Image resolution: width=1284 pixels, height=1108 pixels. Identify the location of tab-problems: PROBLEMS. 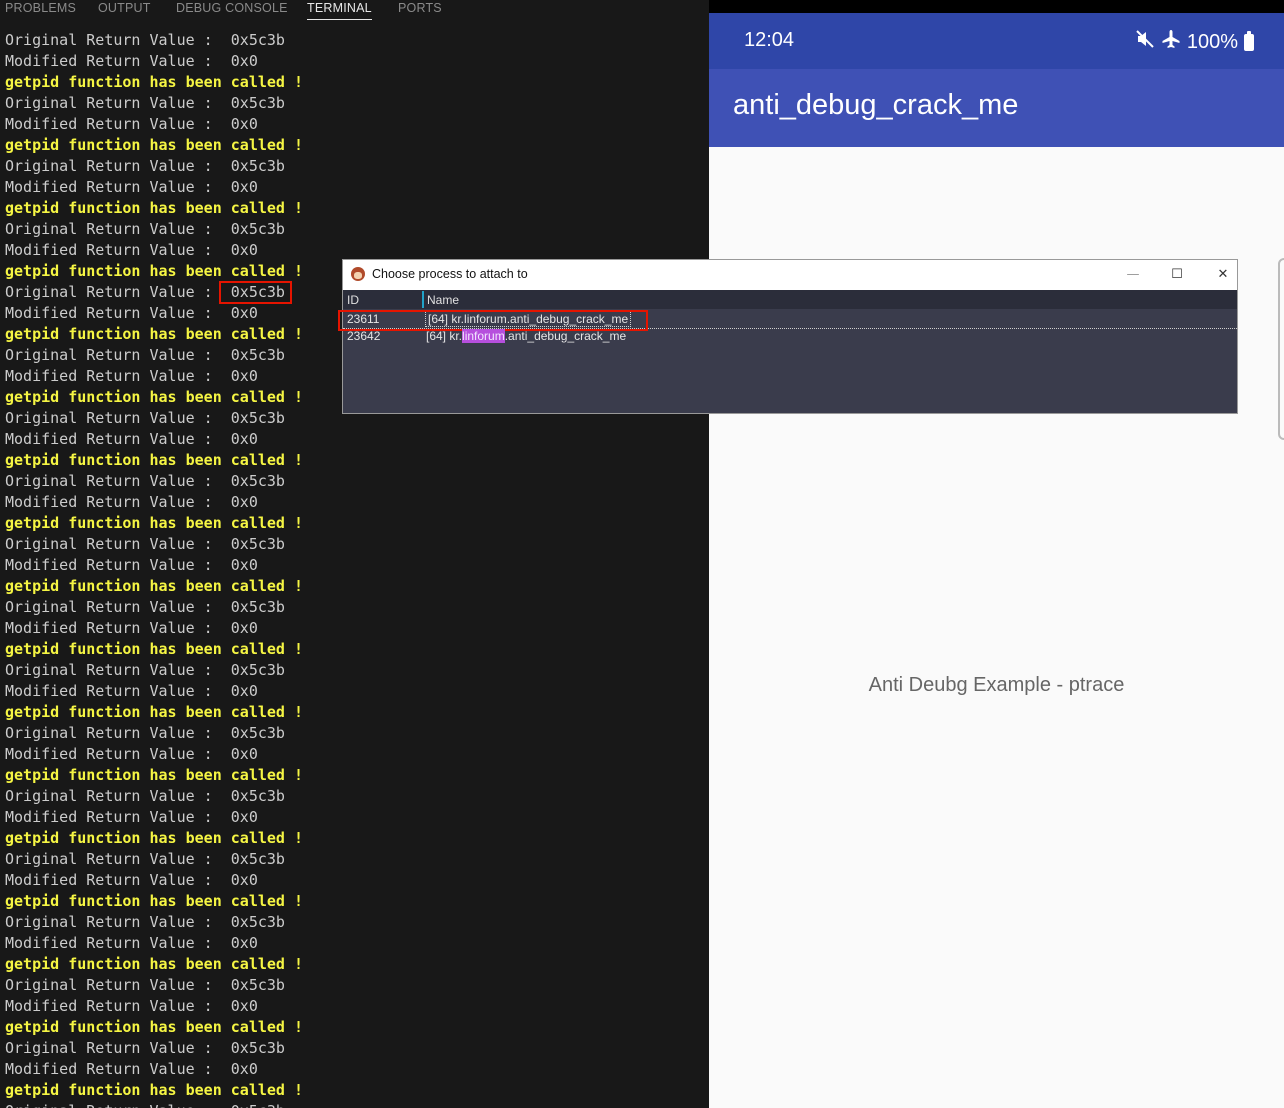
(40, 8).